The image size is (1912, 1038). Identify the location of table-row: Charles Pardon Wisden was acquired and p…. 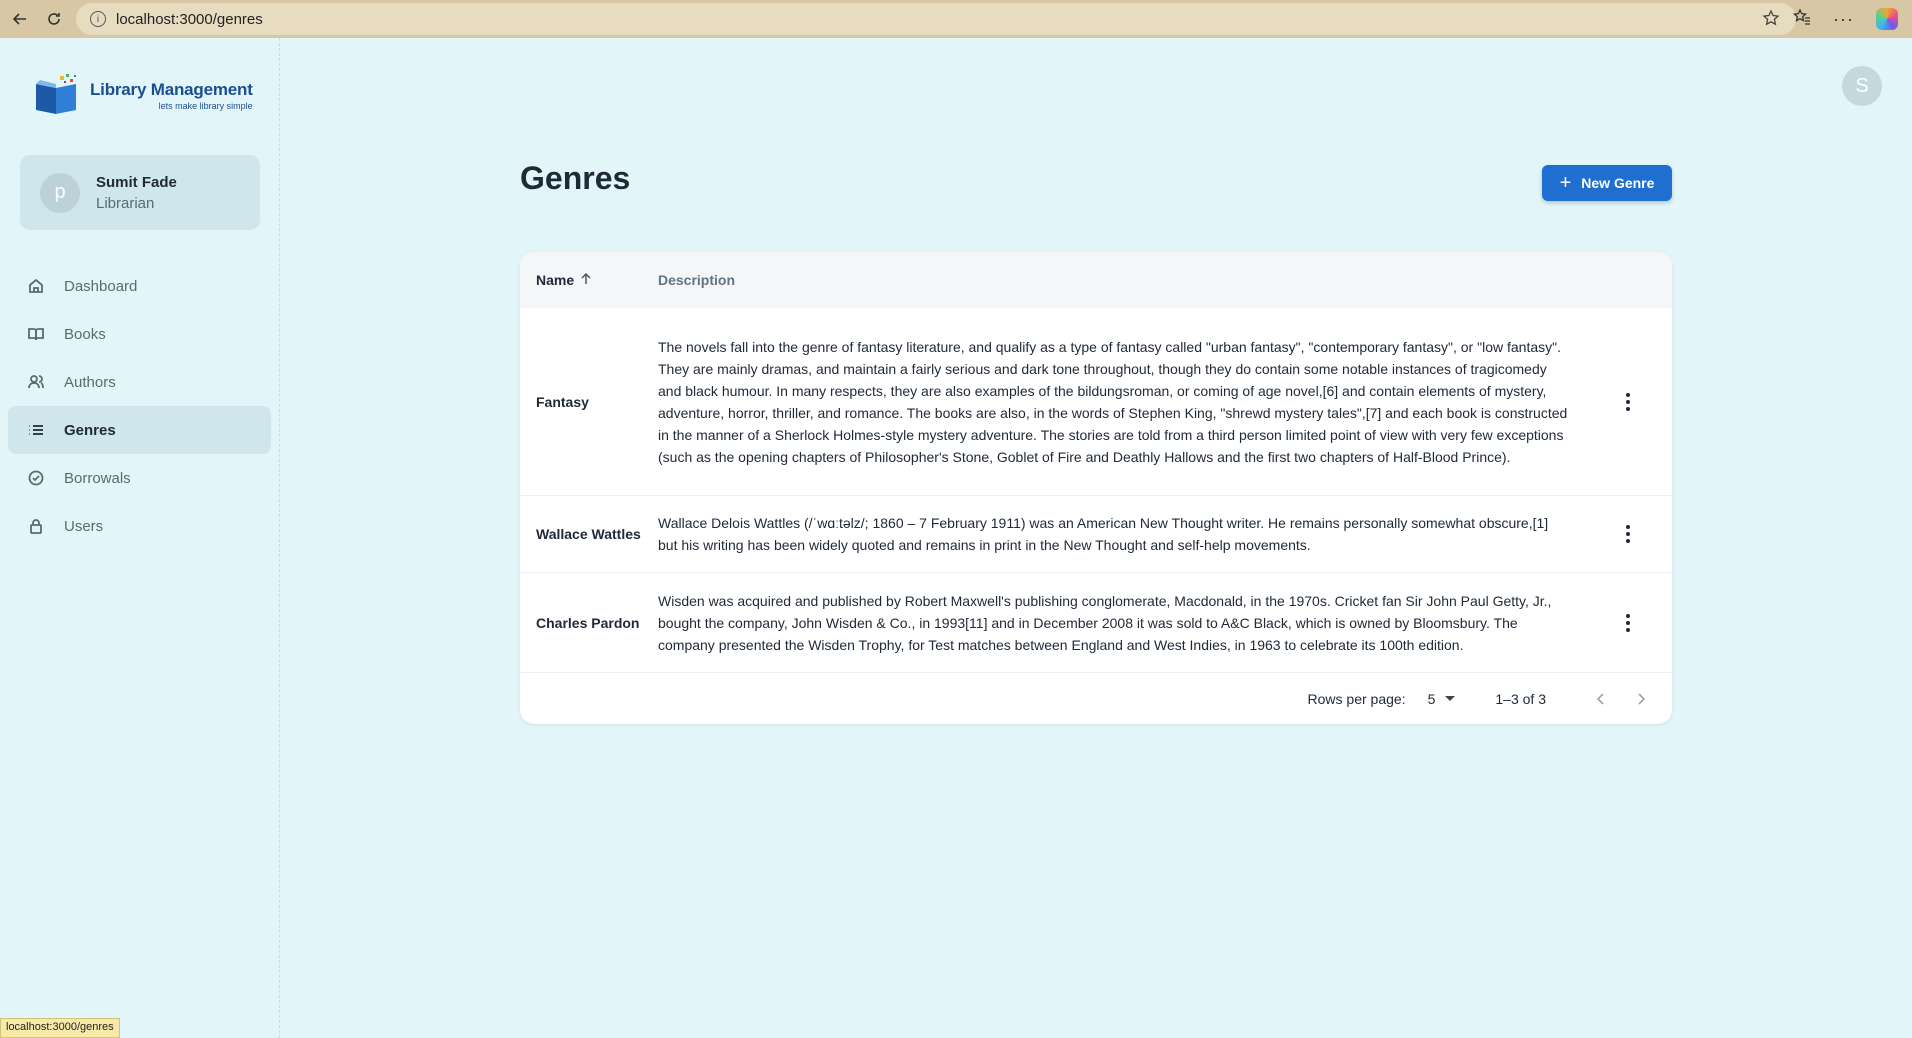
(1096, 623).